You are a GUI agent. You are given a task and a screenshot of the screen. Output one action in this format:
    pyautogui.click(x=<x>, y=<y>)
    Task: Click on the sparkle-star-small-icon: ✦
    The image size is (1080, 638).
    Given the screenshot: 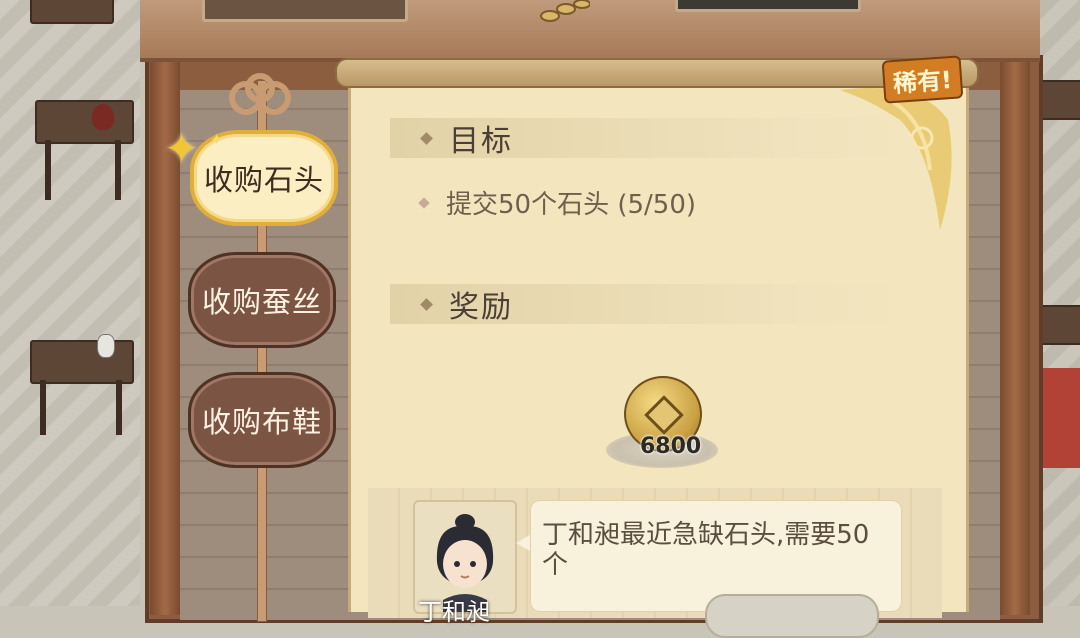 What is the action you would take?
    pyautogui.click(x=217, y=139)
    